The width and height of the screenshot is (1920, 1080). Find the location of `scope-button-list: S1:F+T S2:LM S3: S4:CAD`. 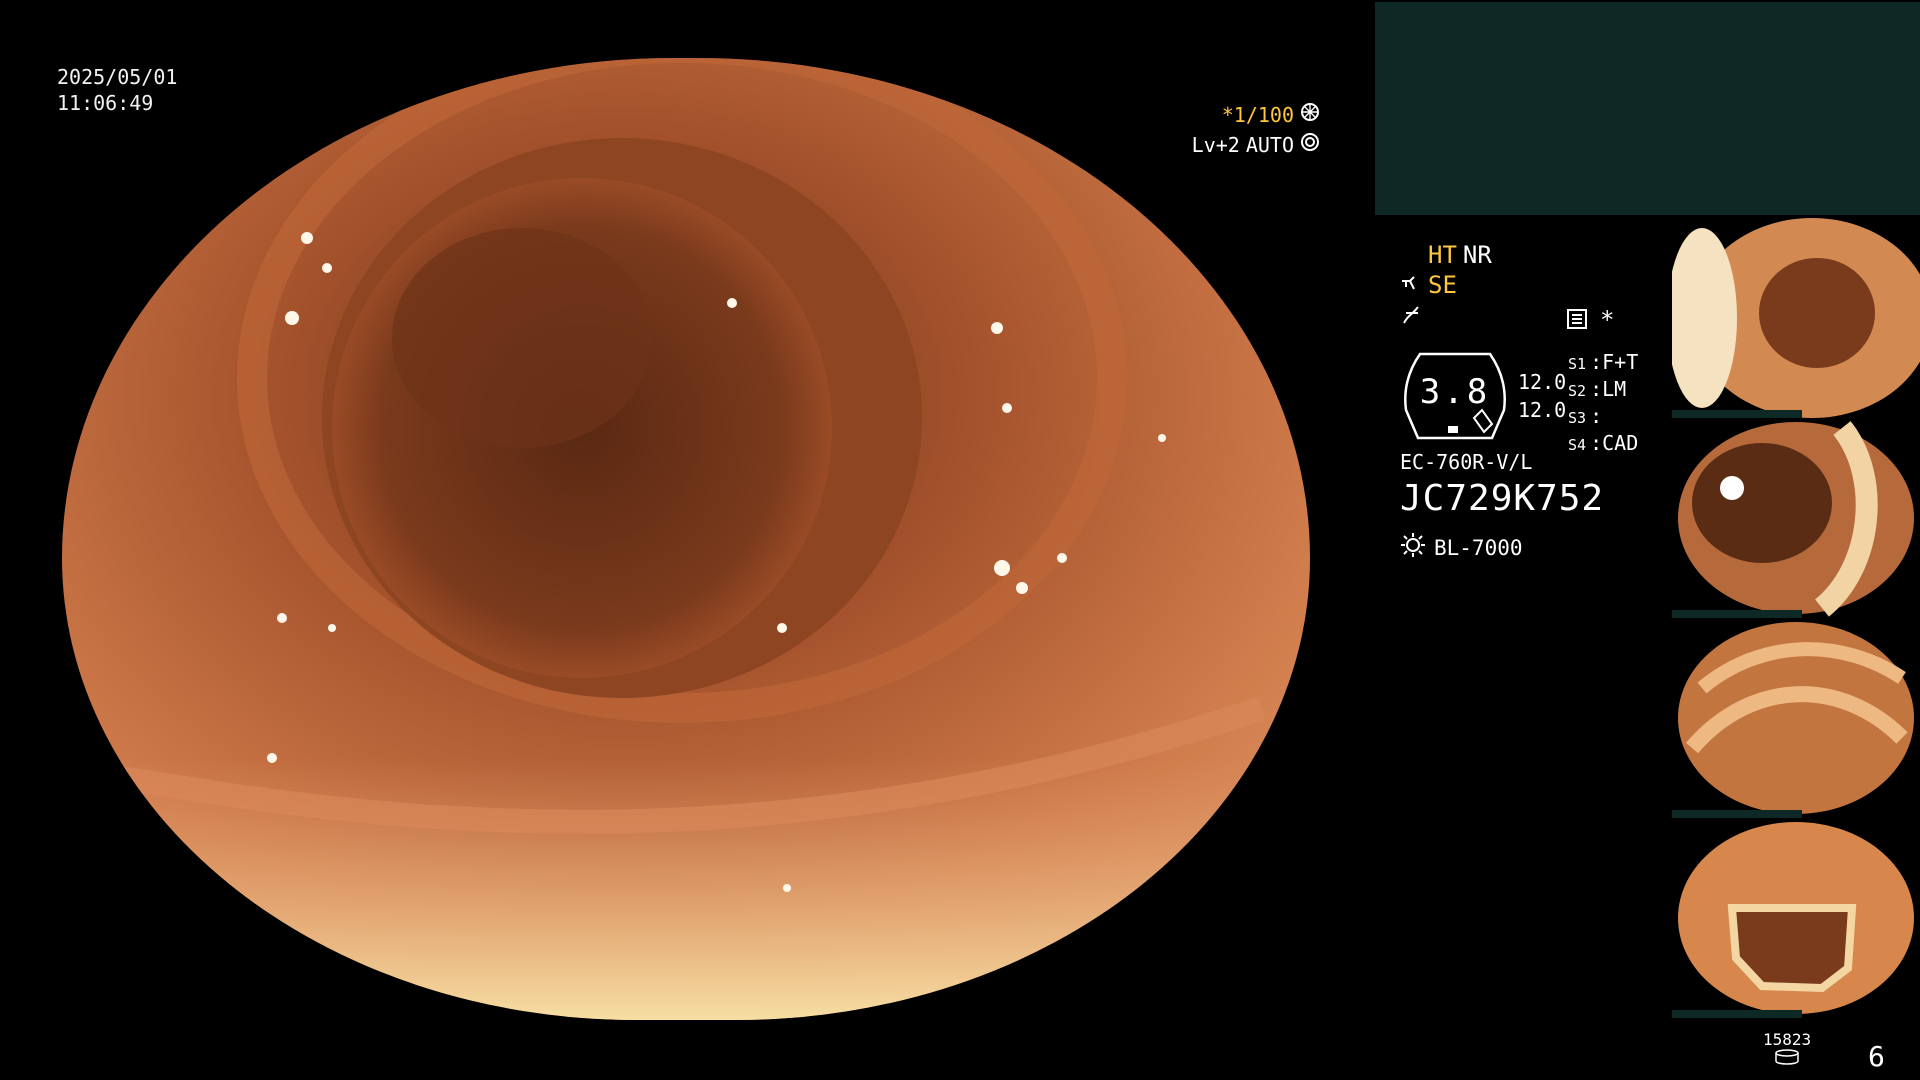

scope-button-list: S1:F+T S2:LM S3: S4:CAD is located at coordinates (1603, 404).